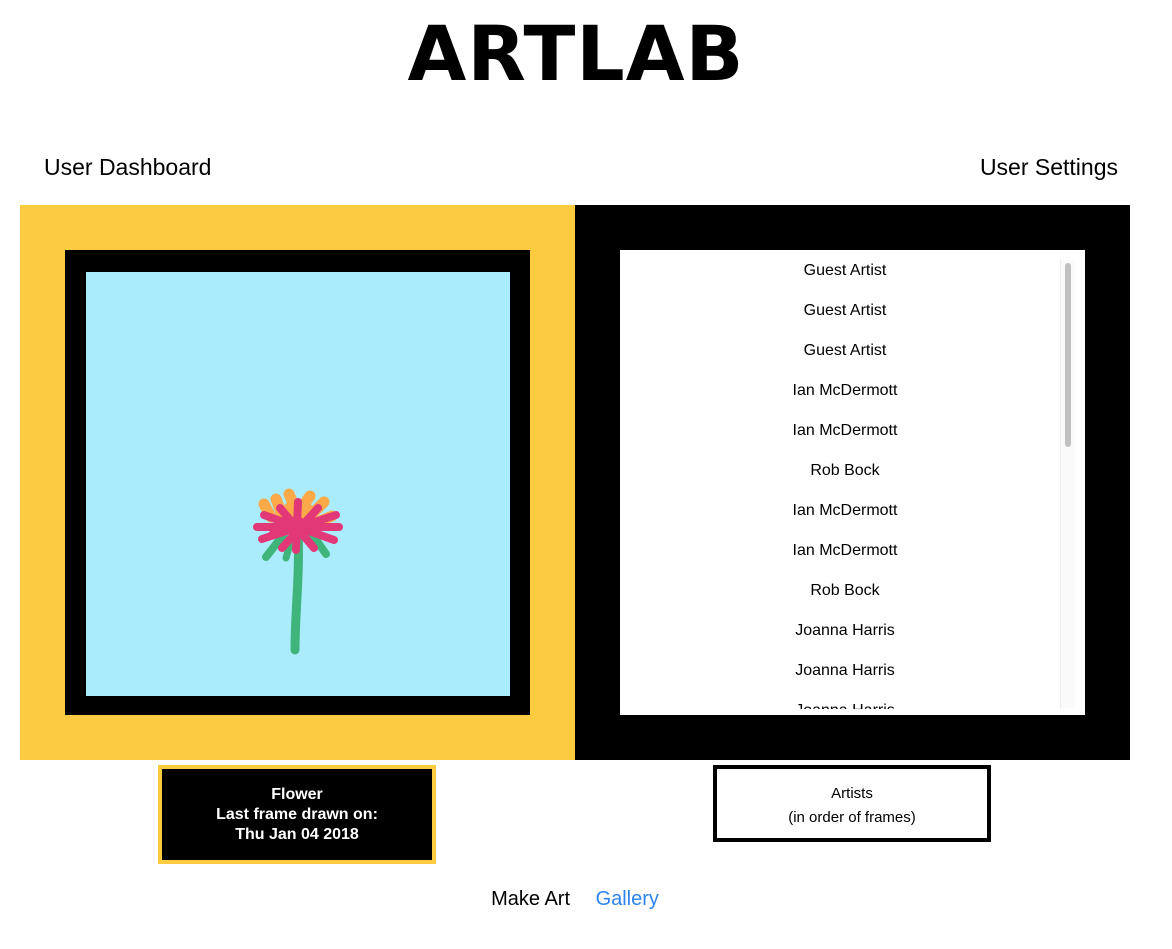 Image resolution: width=1172 pixels, height=949 pixels. Describe the element at coordinates (627, 899) in the screenshot. I see `gallery-link: Gallery` at that location.